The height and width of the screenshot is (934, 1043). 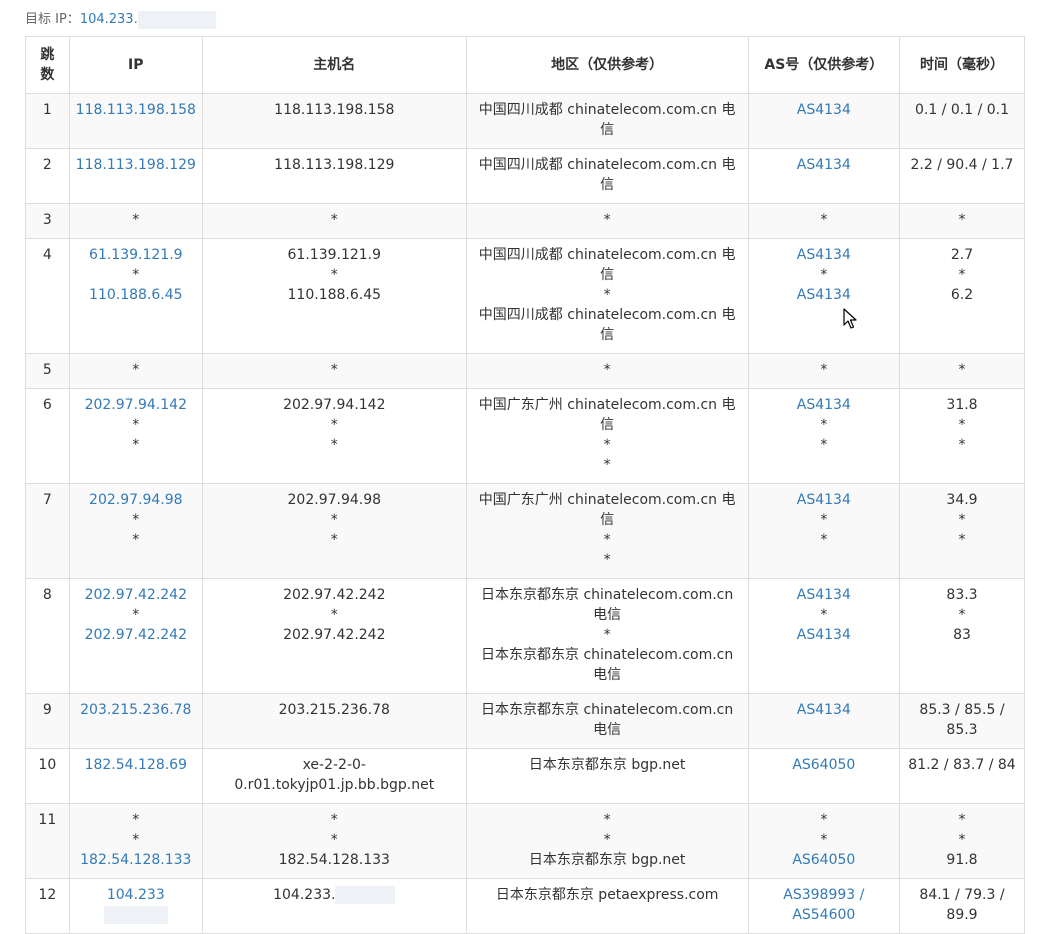 What do you see at coordinates (962, 765) in the screenshot?
I see `time-value: 81.2 / 83.7 / 84` at bounding box center [962, 765].